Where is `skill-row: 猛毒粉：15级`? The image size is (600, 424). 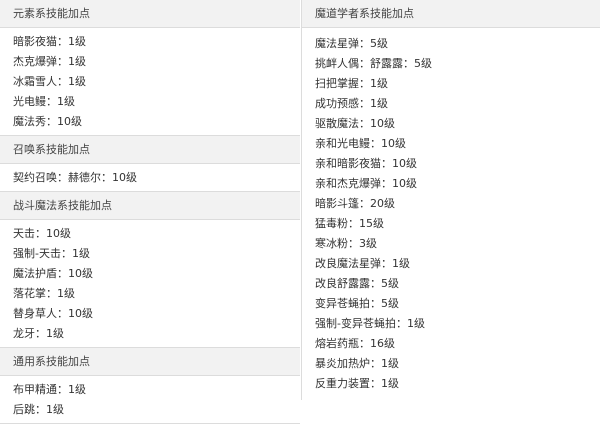
skill-row: 猛毒粉：15级 is located at coordinates (349, 223).